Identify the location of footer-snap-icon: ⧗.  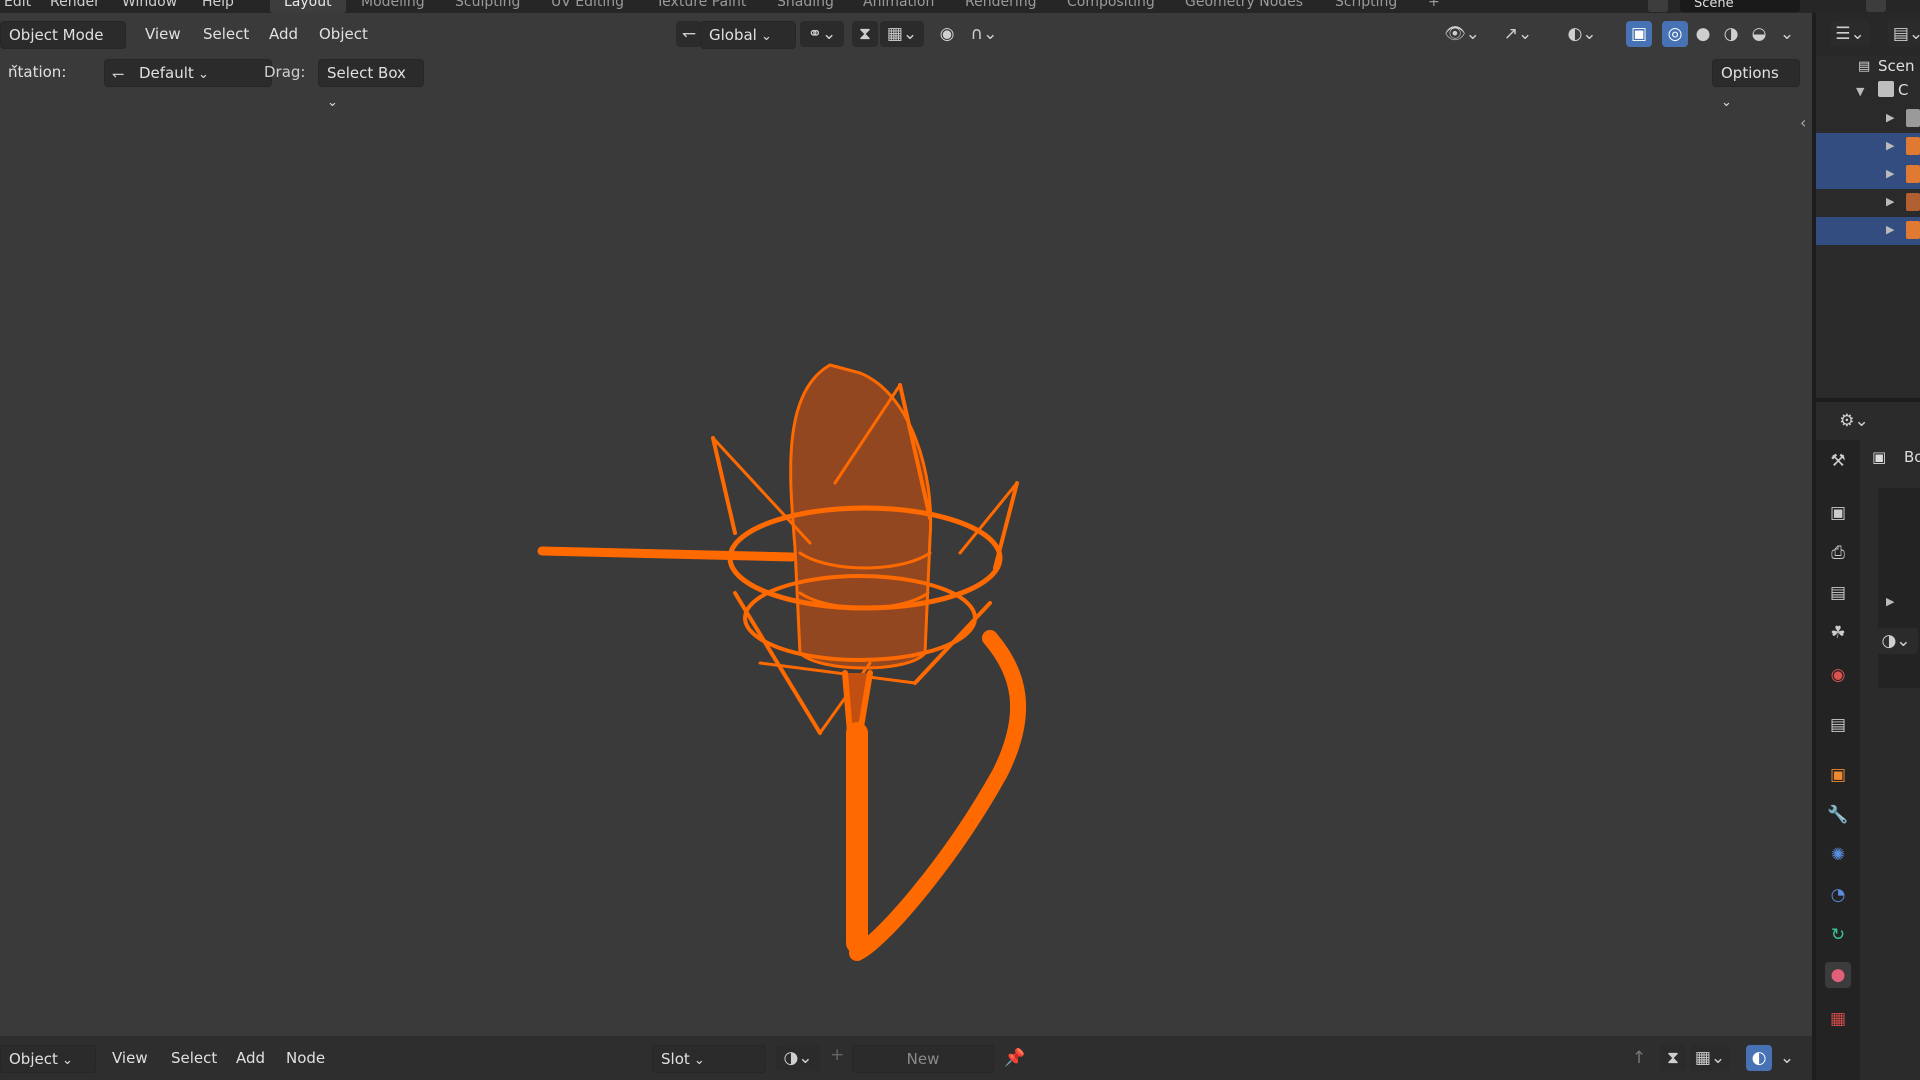
(1673, 1058).